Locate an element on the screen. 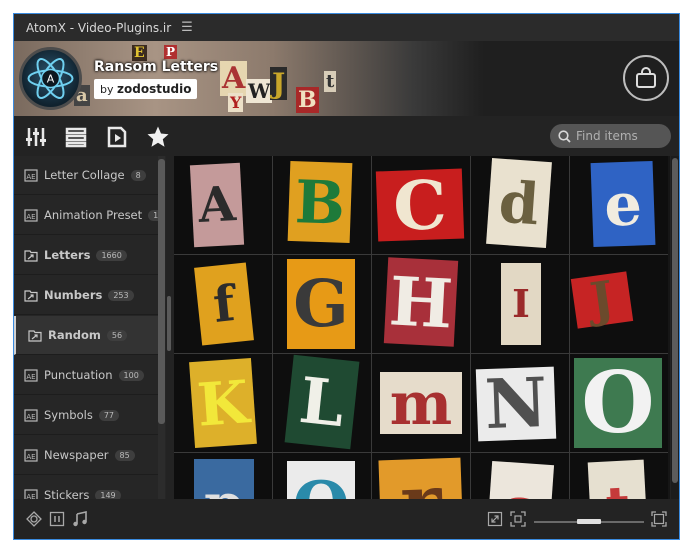 The image size is (693, 552). letter-tile-a: A is located at coordinates (223, 205).